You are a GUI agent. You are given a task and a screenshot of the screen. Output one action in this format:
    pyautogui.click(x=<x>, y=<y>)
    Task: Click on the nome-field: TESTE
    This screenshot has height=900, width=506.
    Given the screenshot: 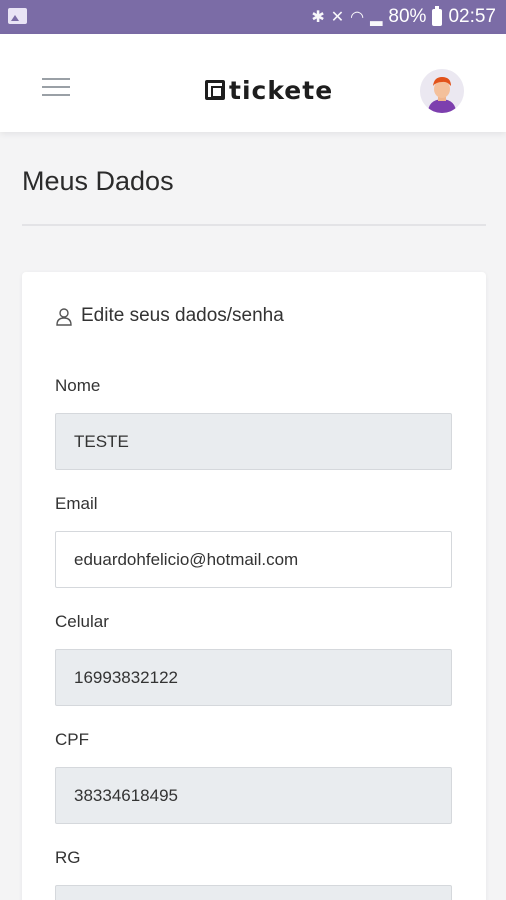 What is the action you would take?
    pyautogui.click(x=253, y=441)
    